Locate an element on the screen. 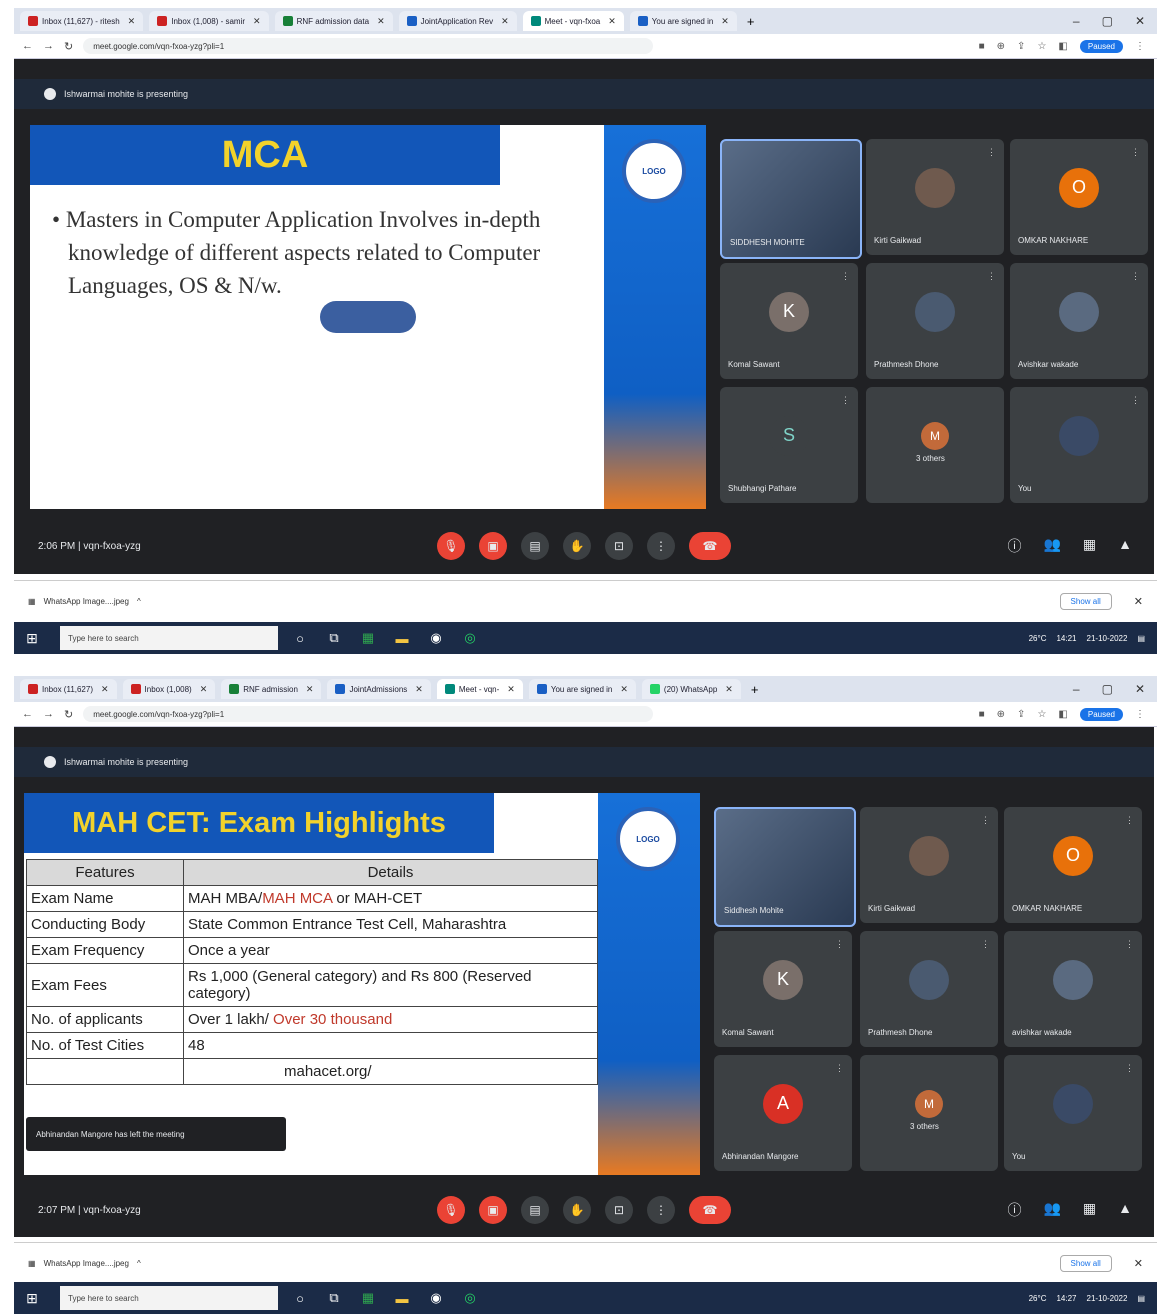  chevron-up-icon: ^ is located at coordinates (139, 1263).